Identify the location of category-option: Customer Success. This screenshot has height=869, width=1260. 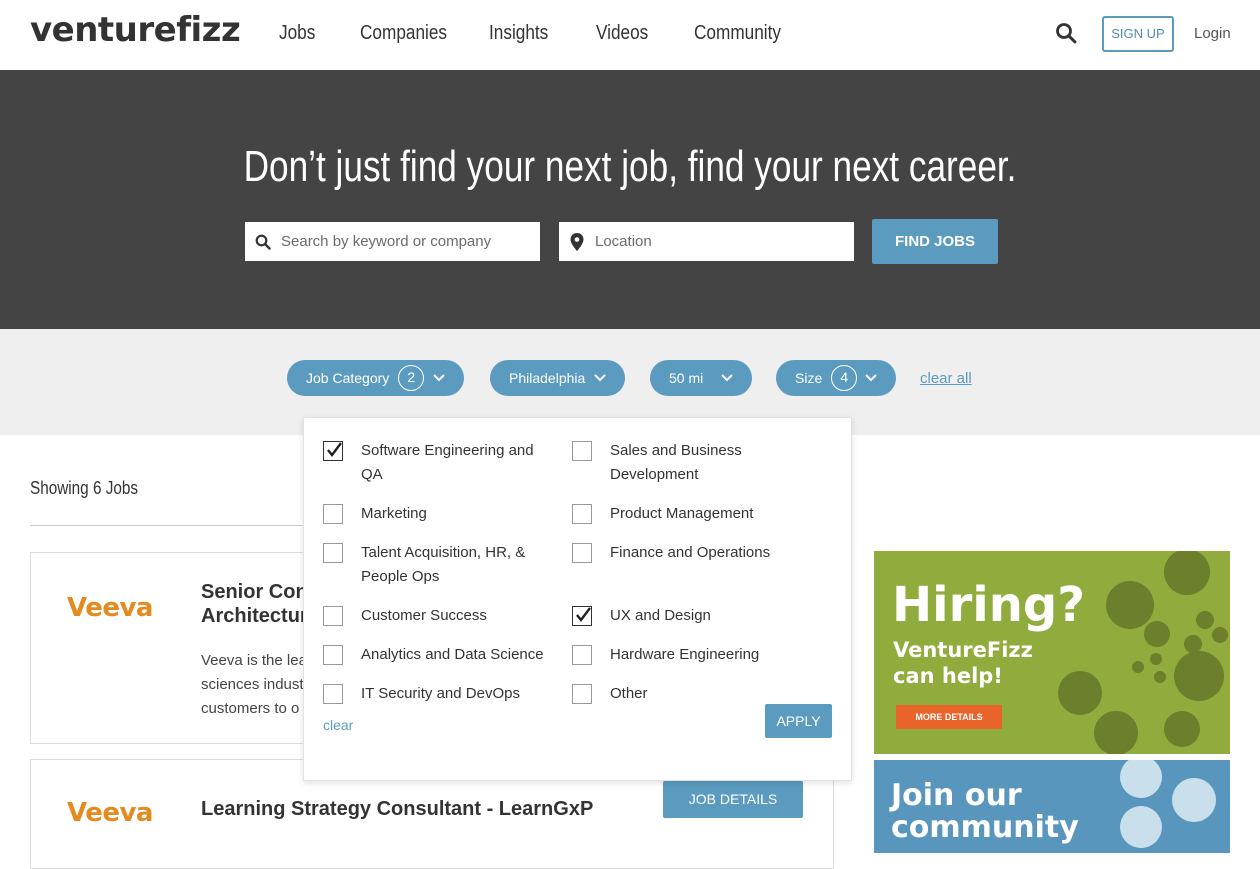
(437, 616).